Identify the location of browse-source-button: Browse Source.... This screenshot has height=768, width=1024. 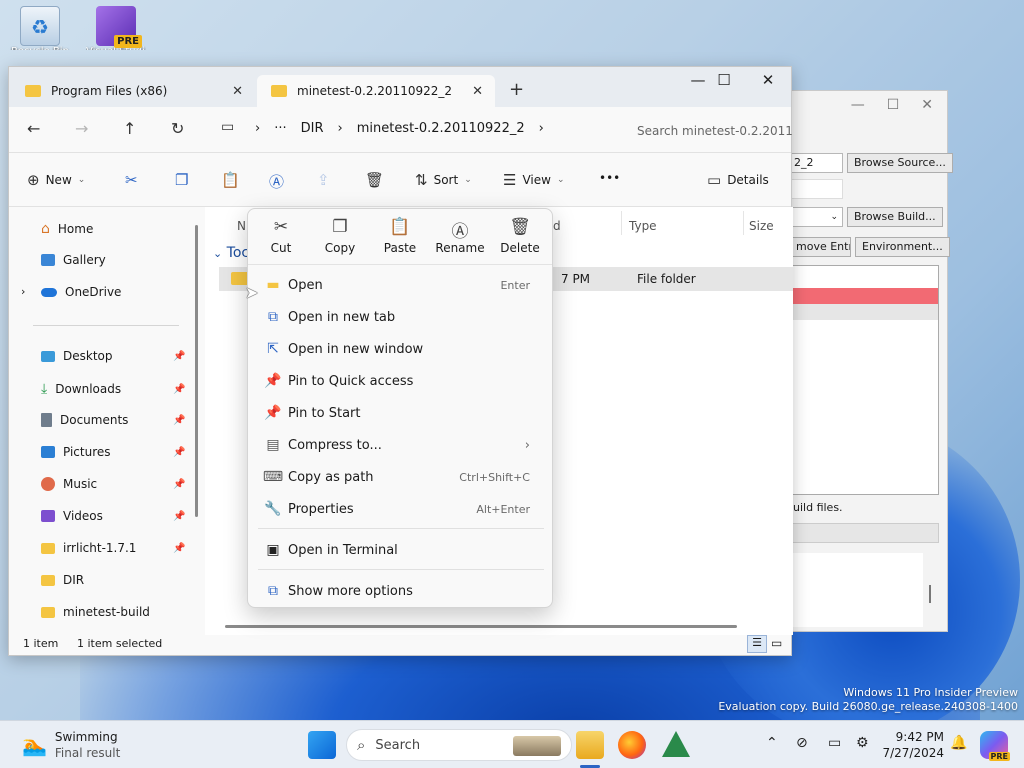
(900, 163).